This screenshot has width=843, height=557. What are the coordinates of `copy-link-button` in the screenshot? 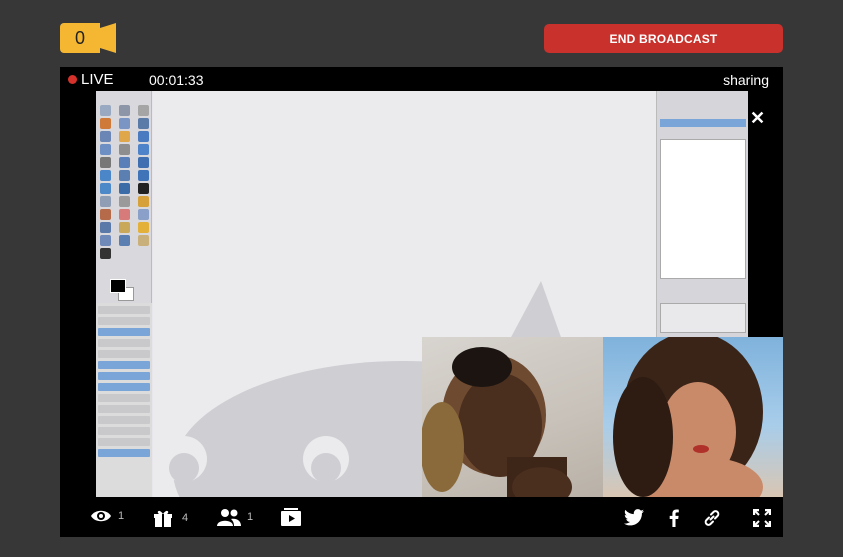 It's located at (712, 518).